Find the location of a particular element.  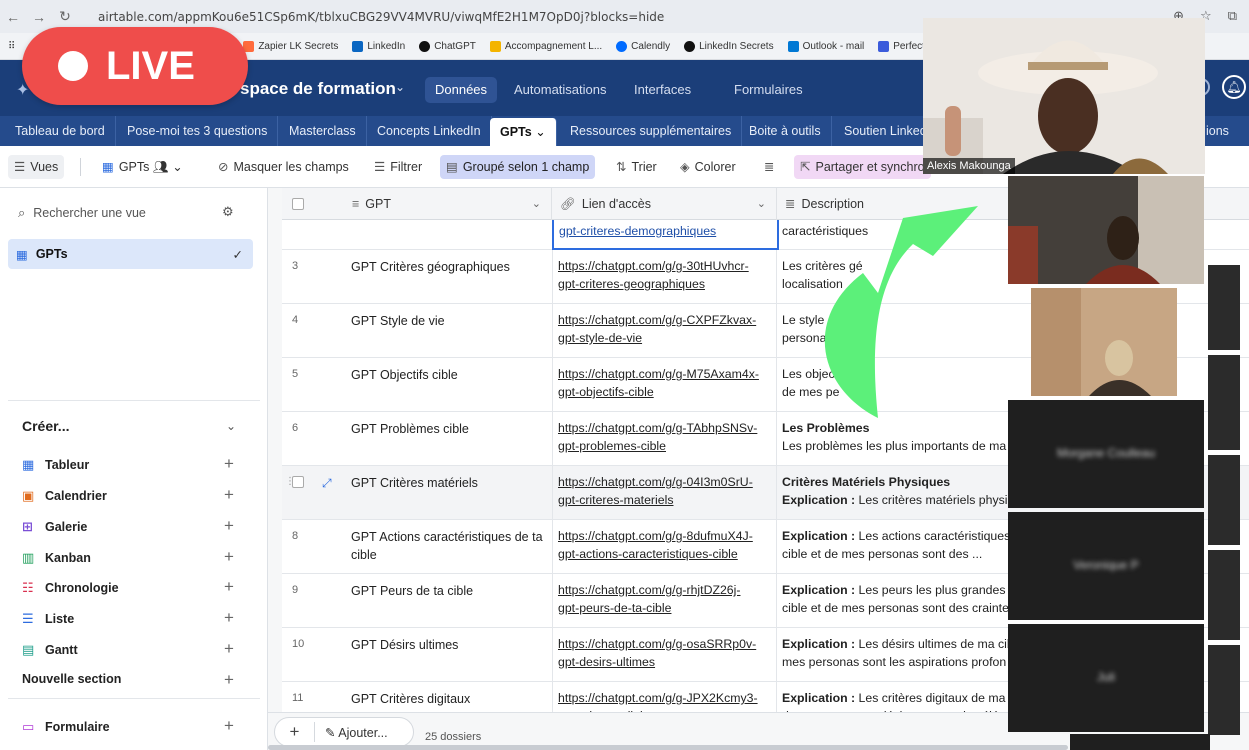

view-search: ⌕ Rechercher une vue is located at coordinates (82, 213).